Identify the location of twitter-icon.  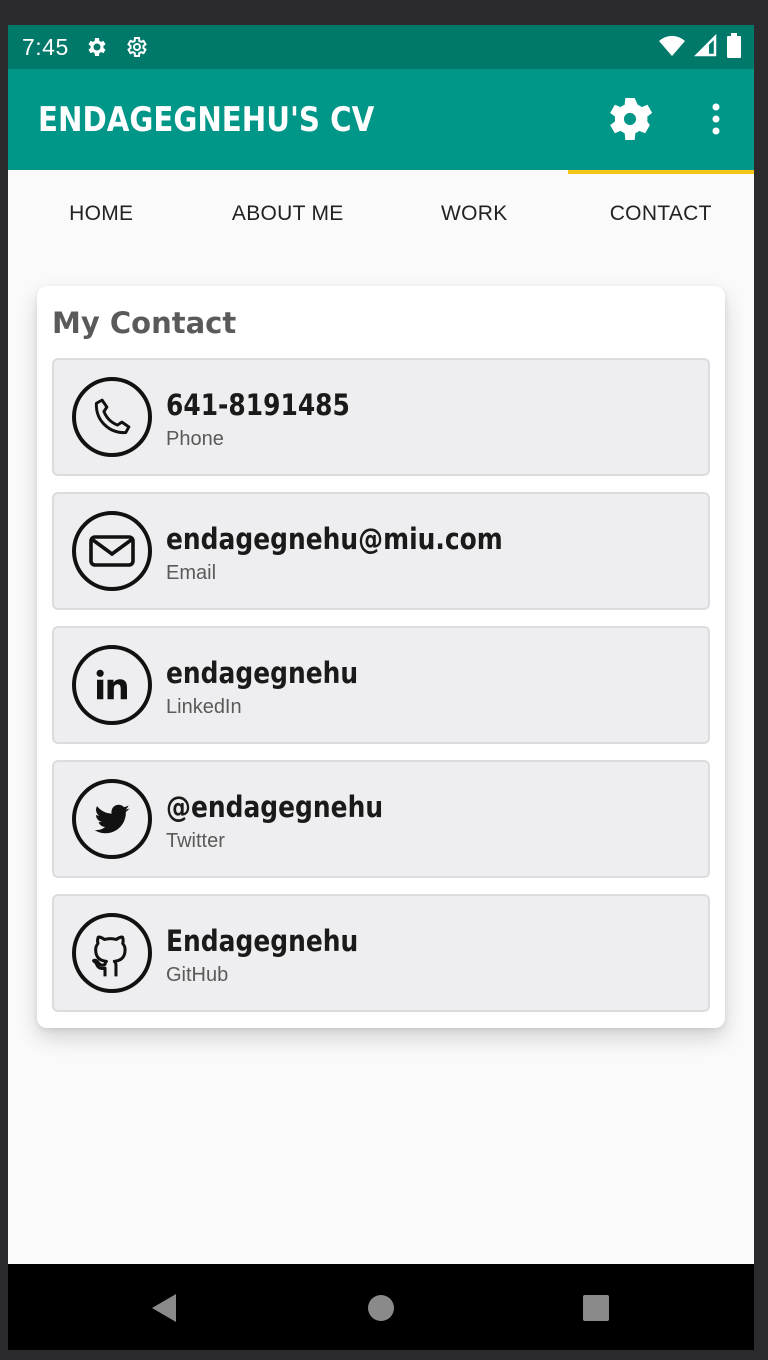
(112, 819).